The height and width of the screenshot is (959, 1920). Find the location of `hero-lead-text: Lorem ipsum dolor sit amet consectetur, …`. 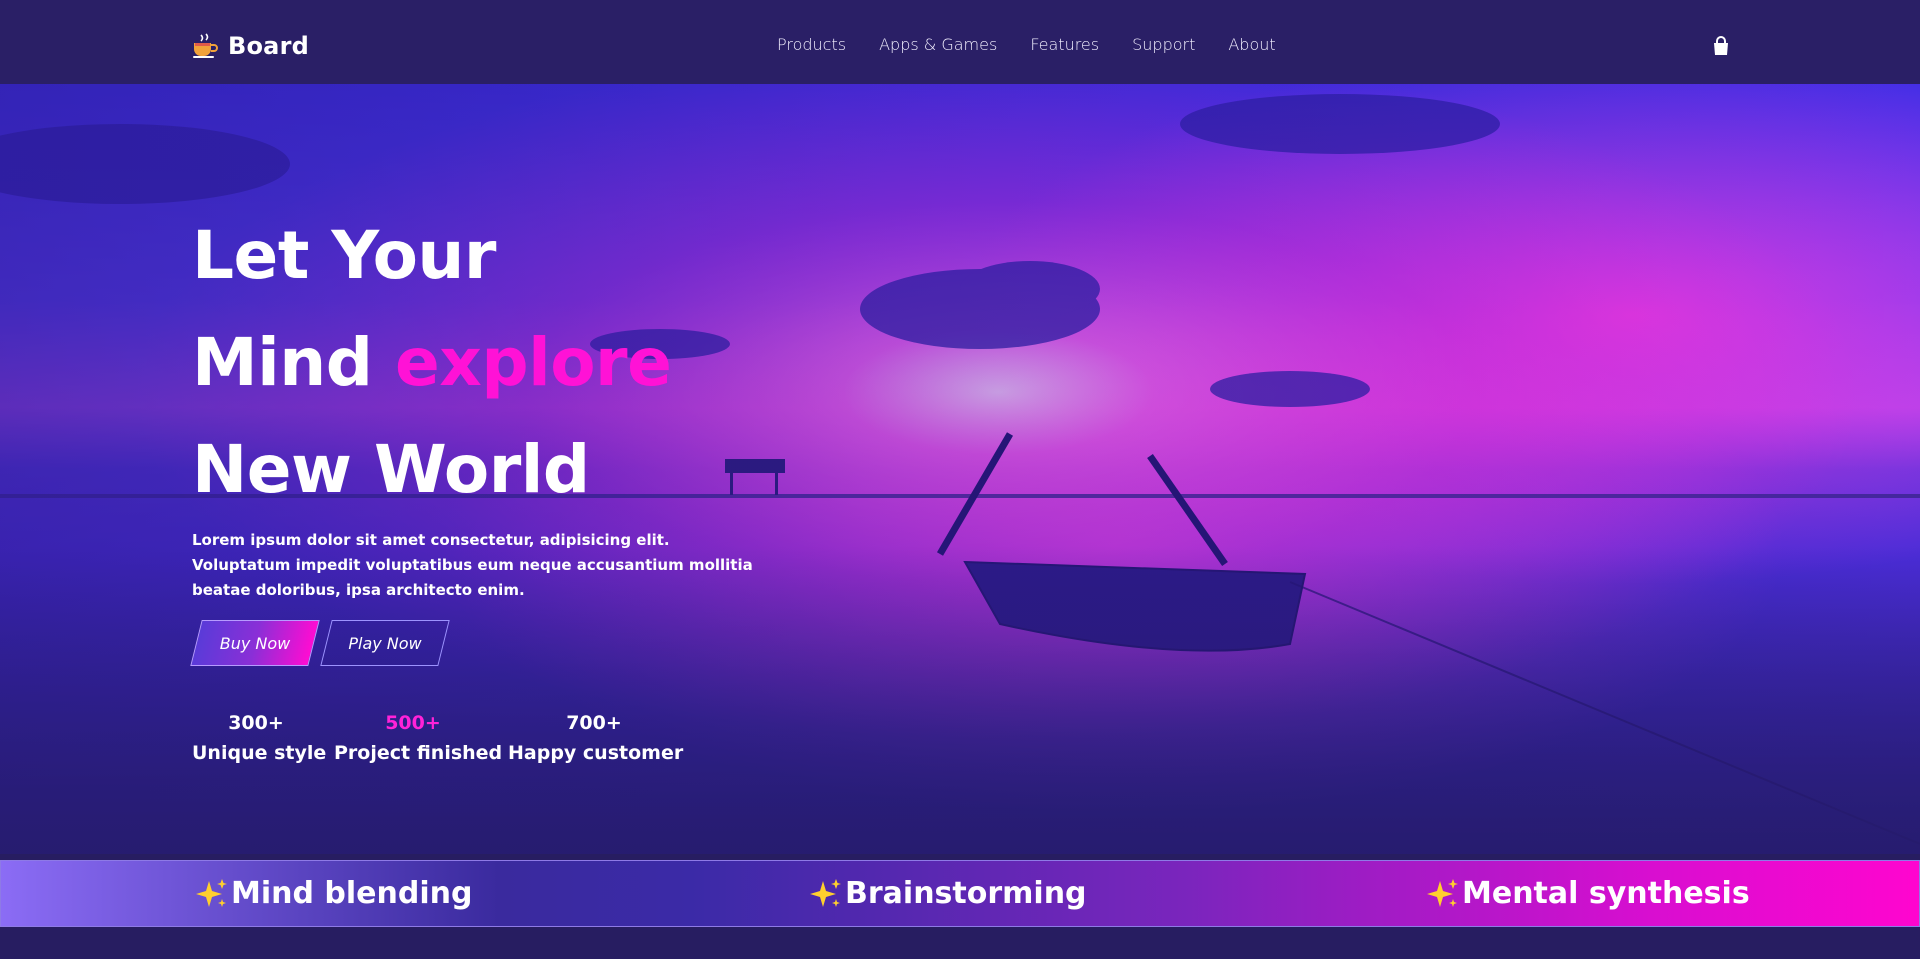

hero-lead-text: Lorem ipsum dolor sit amet consectetur, … is located at coordinates (472, 565).